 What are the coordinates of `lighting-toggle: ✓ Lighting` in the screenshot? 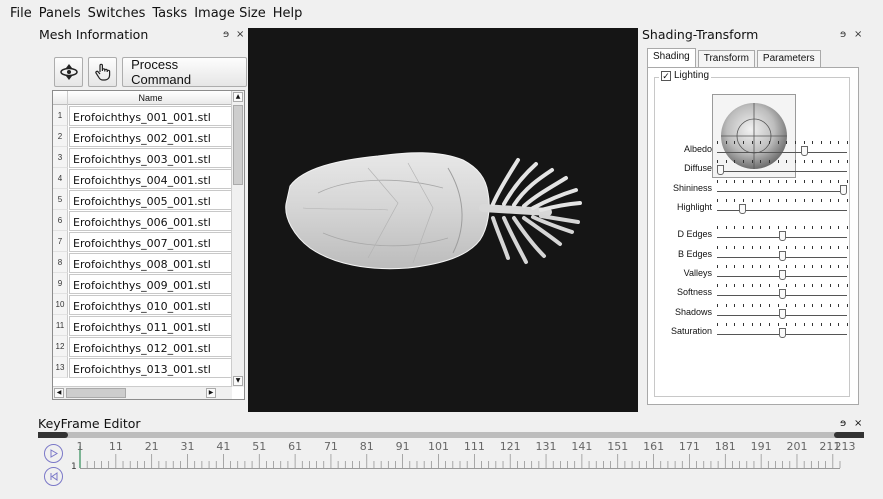 It's located at (685, 75).